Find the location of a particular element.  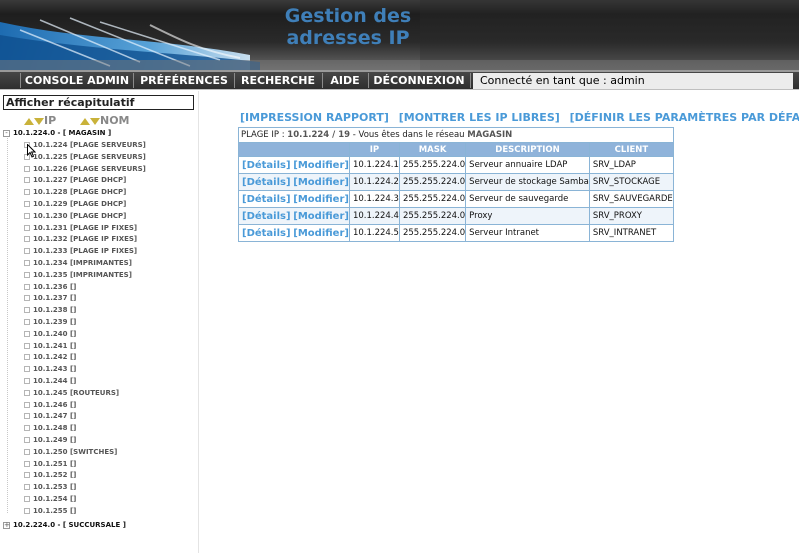

tree-item: 10.1.236 [] is located at coordinates (50, 287).